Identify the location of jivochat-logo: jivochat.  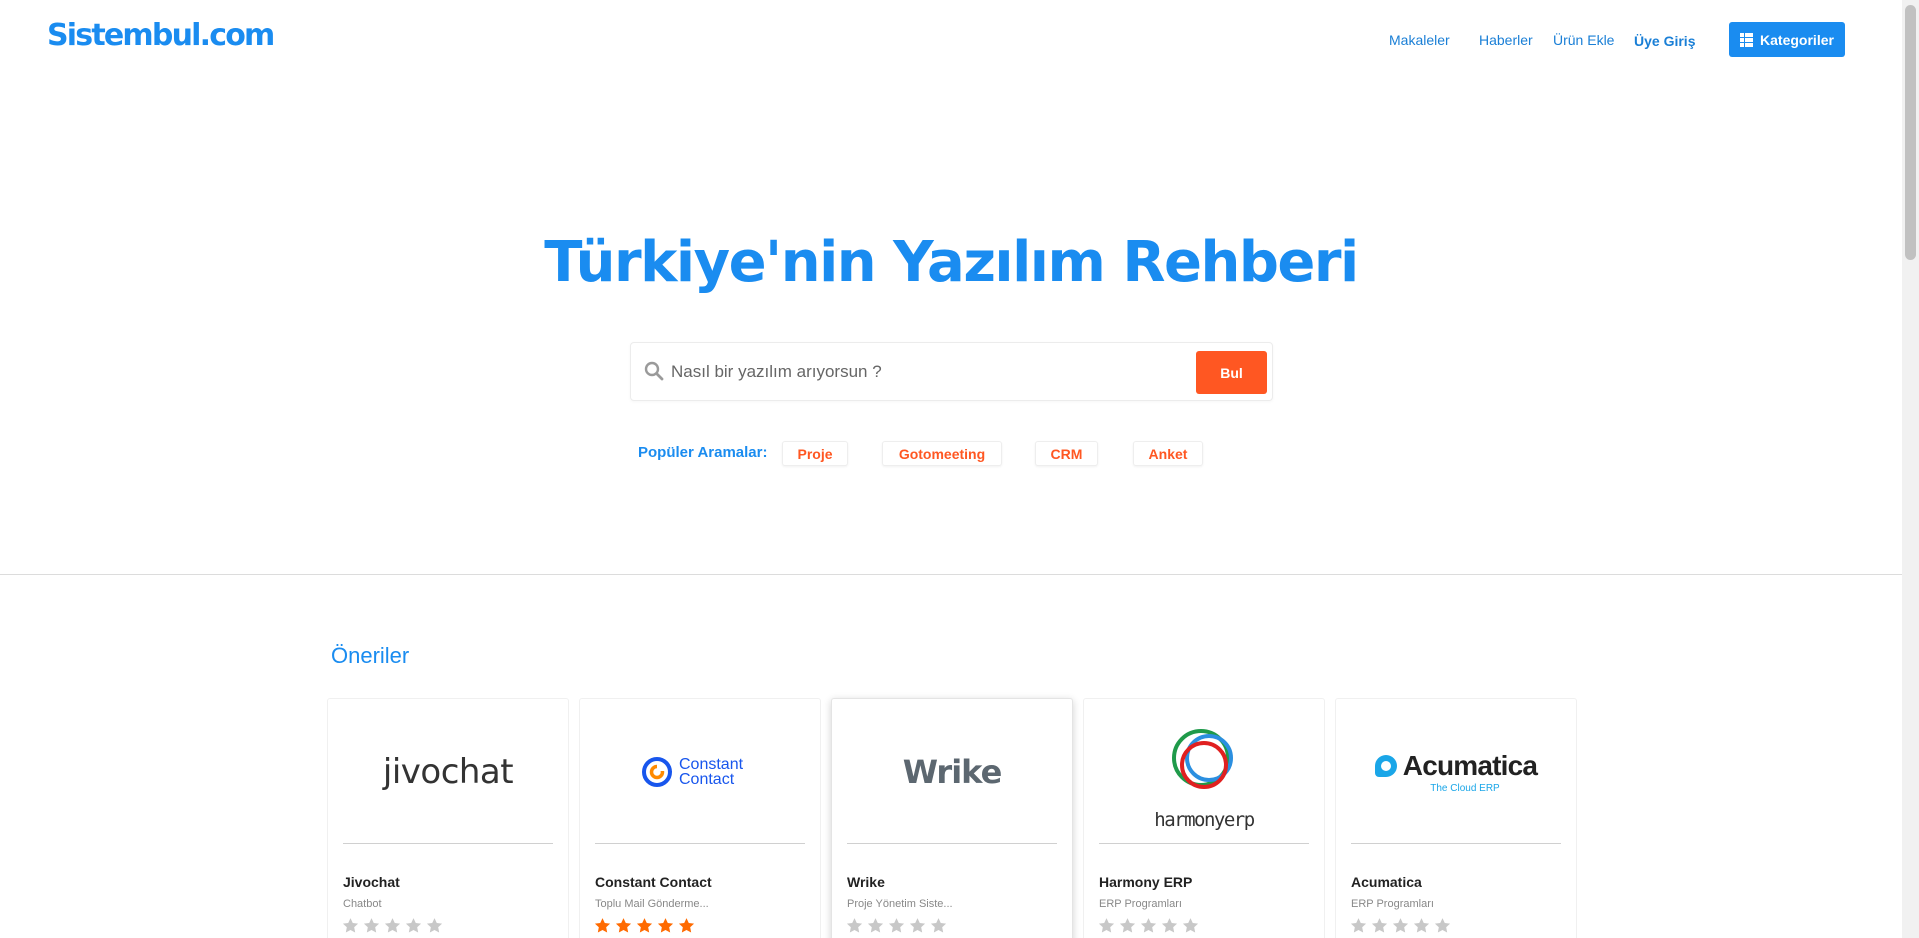
(448, 772).